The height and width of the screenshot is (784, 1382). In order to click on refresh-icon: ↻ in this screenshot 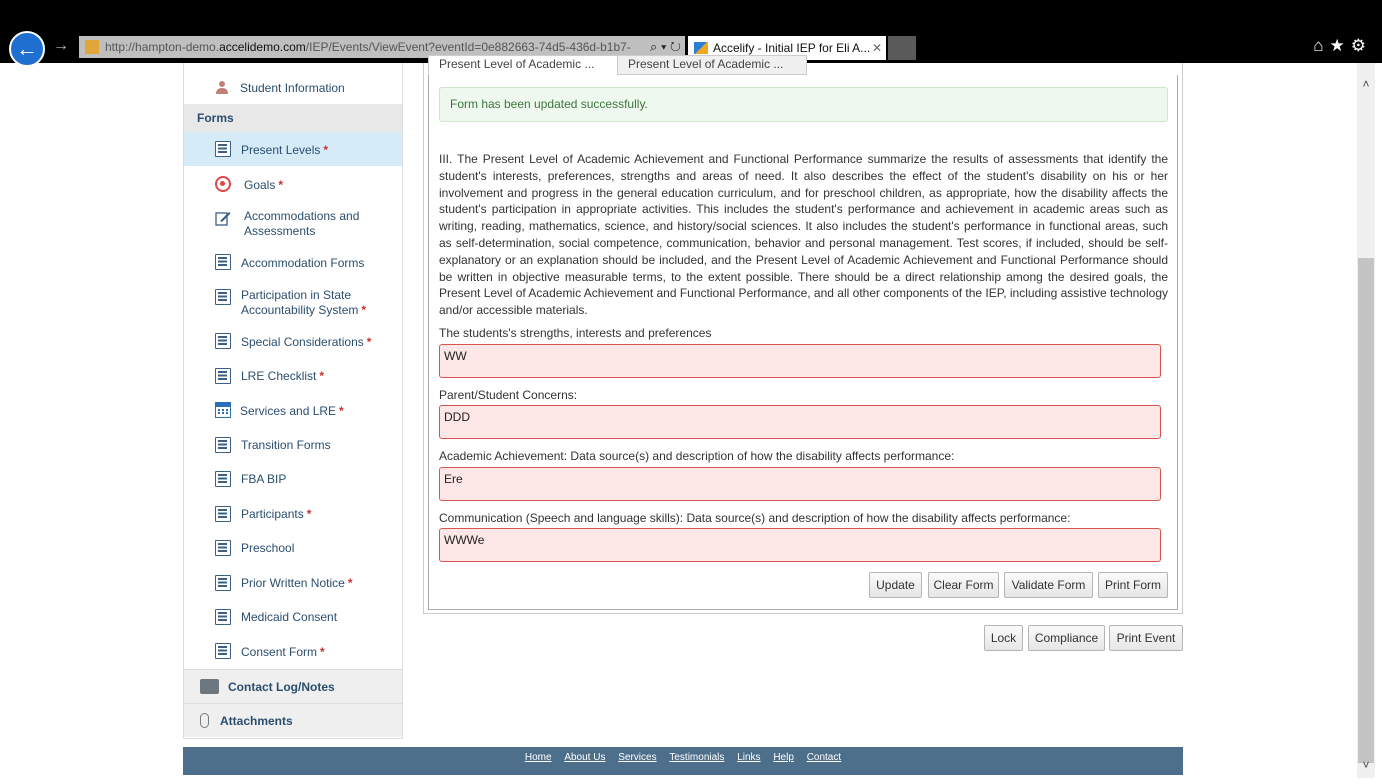, I will do `click(675, 46)`.